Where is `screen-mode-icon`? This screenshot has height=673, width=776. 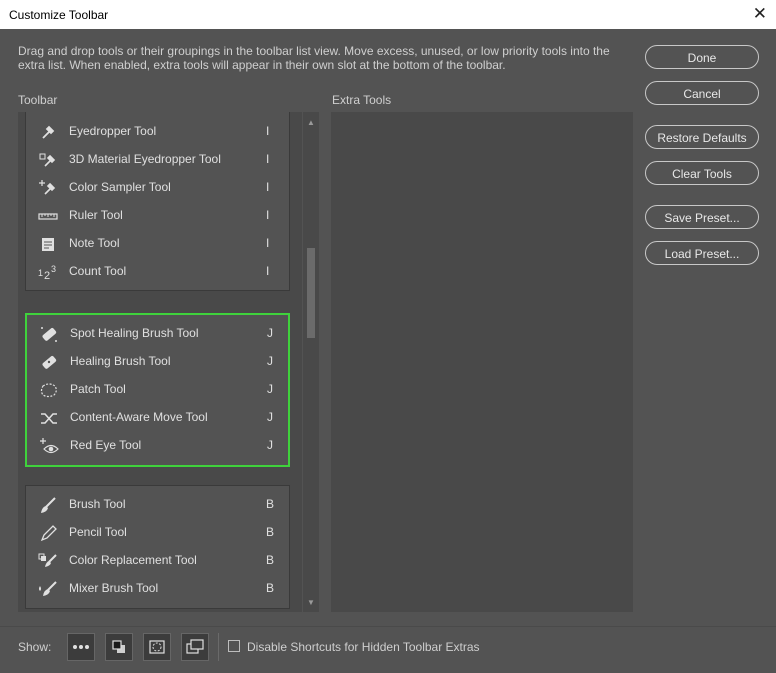
screen-mode-icon is located at coordinates (195, 646).